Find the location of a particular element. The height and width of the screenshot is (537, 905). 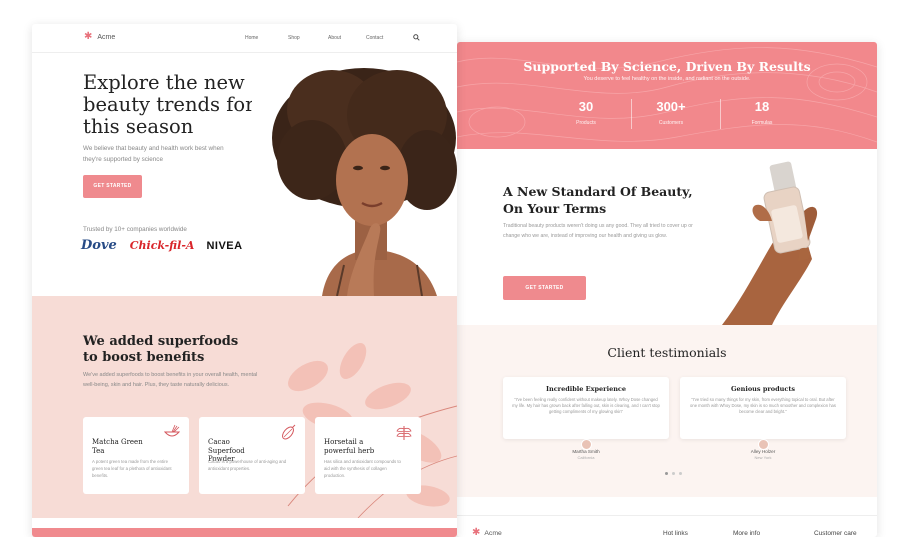

card-title: Horsetail a powerful herb is located at coordinates (349, 446).